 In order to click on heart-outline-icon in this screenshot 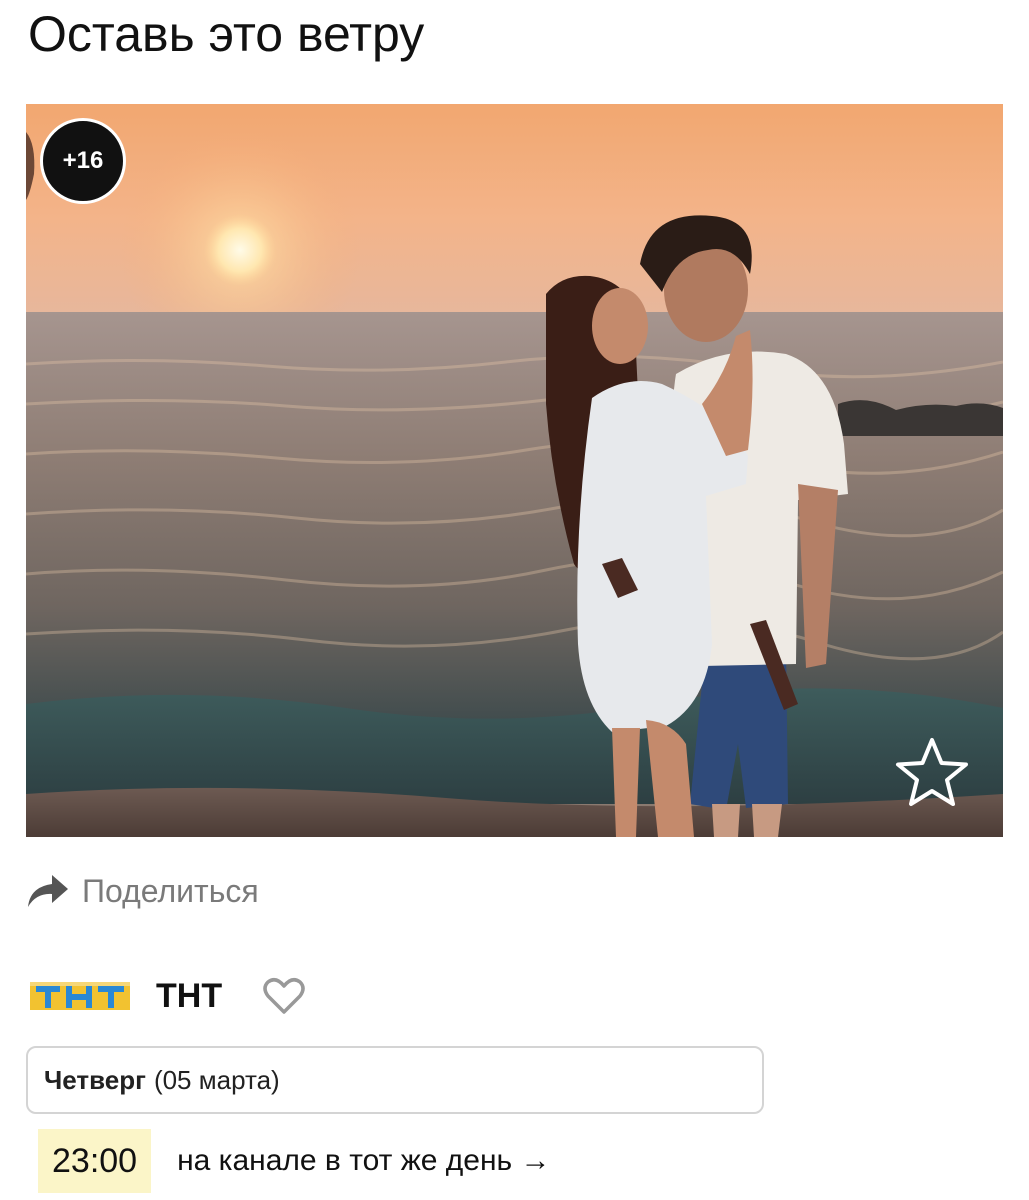, I will do `click(284, 996)`.